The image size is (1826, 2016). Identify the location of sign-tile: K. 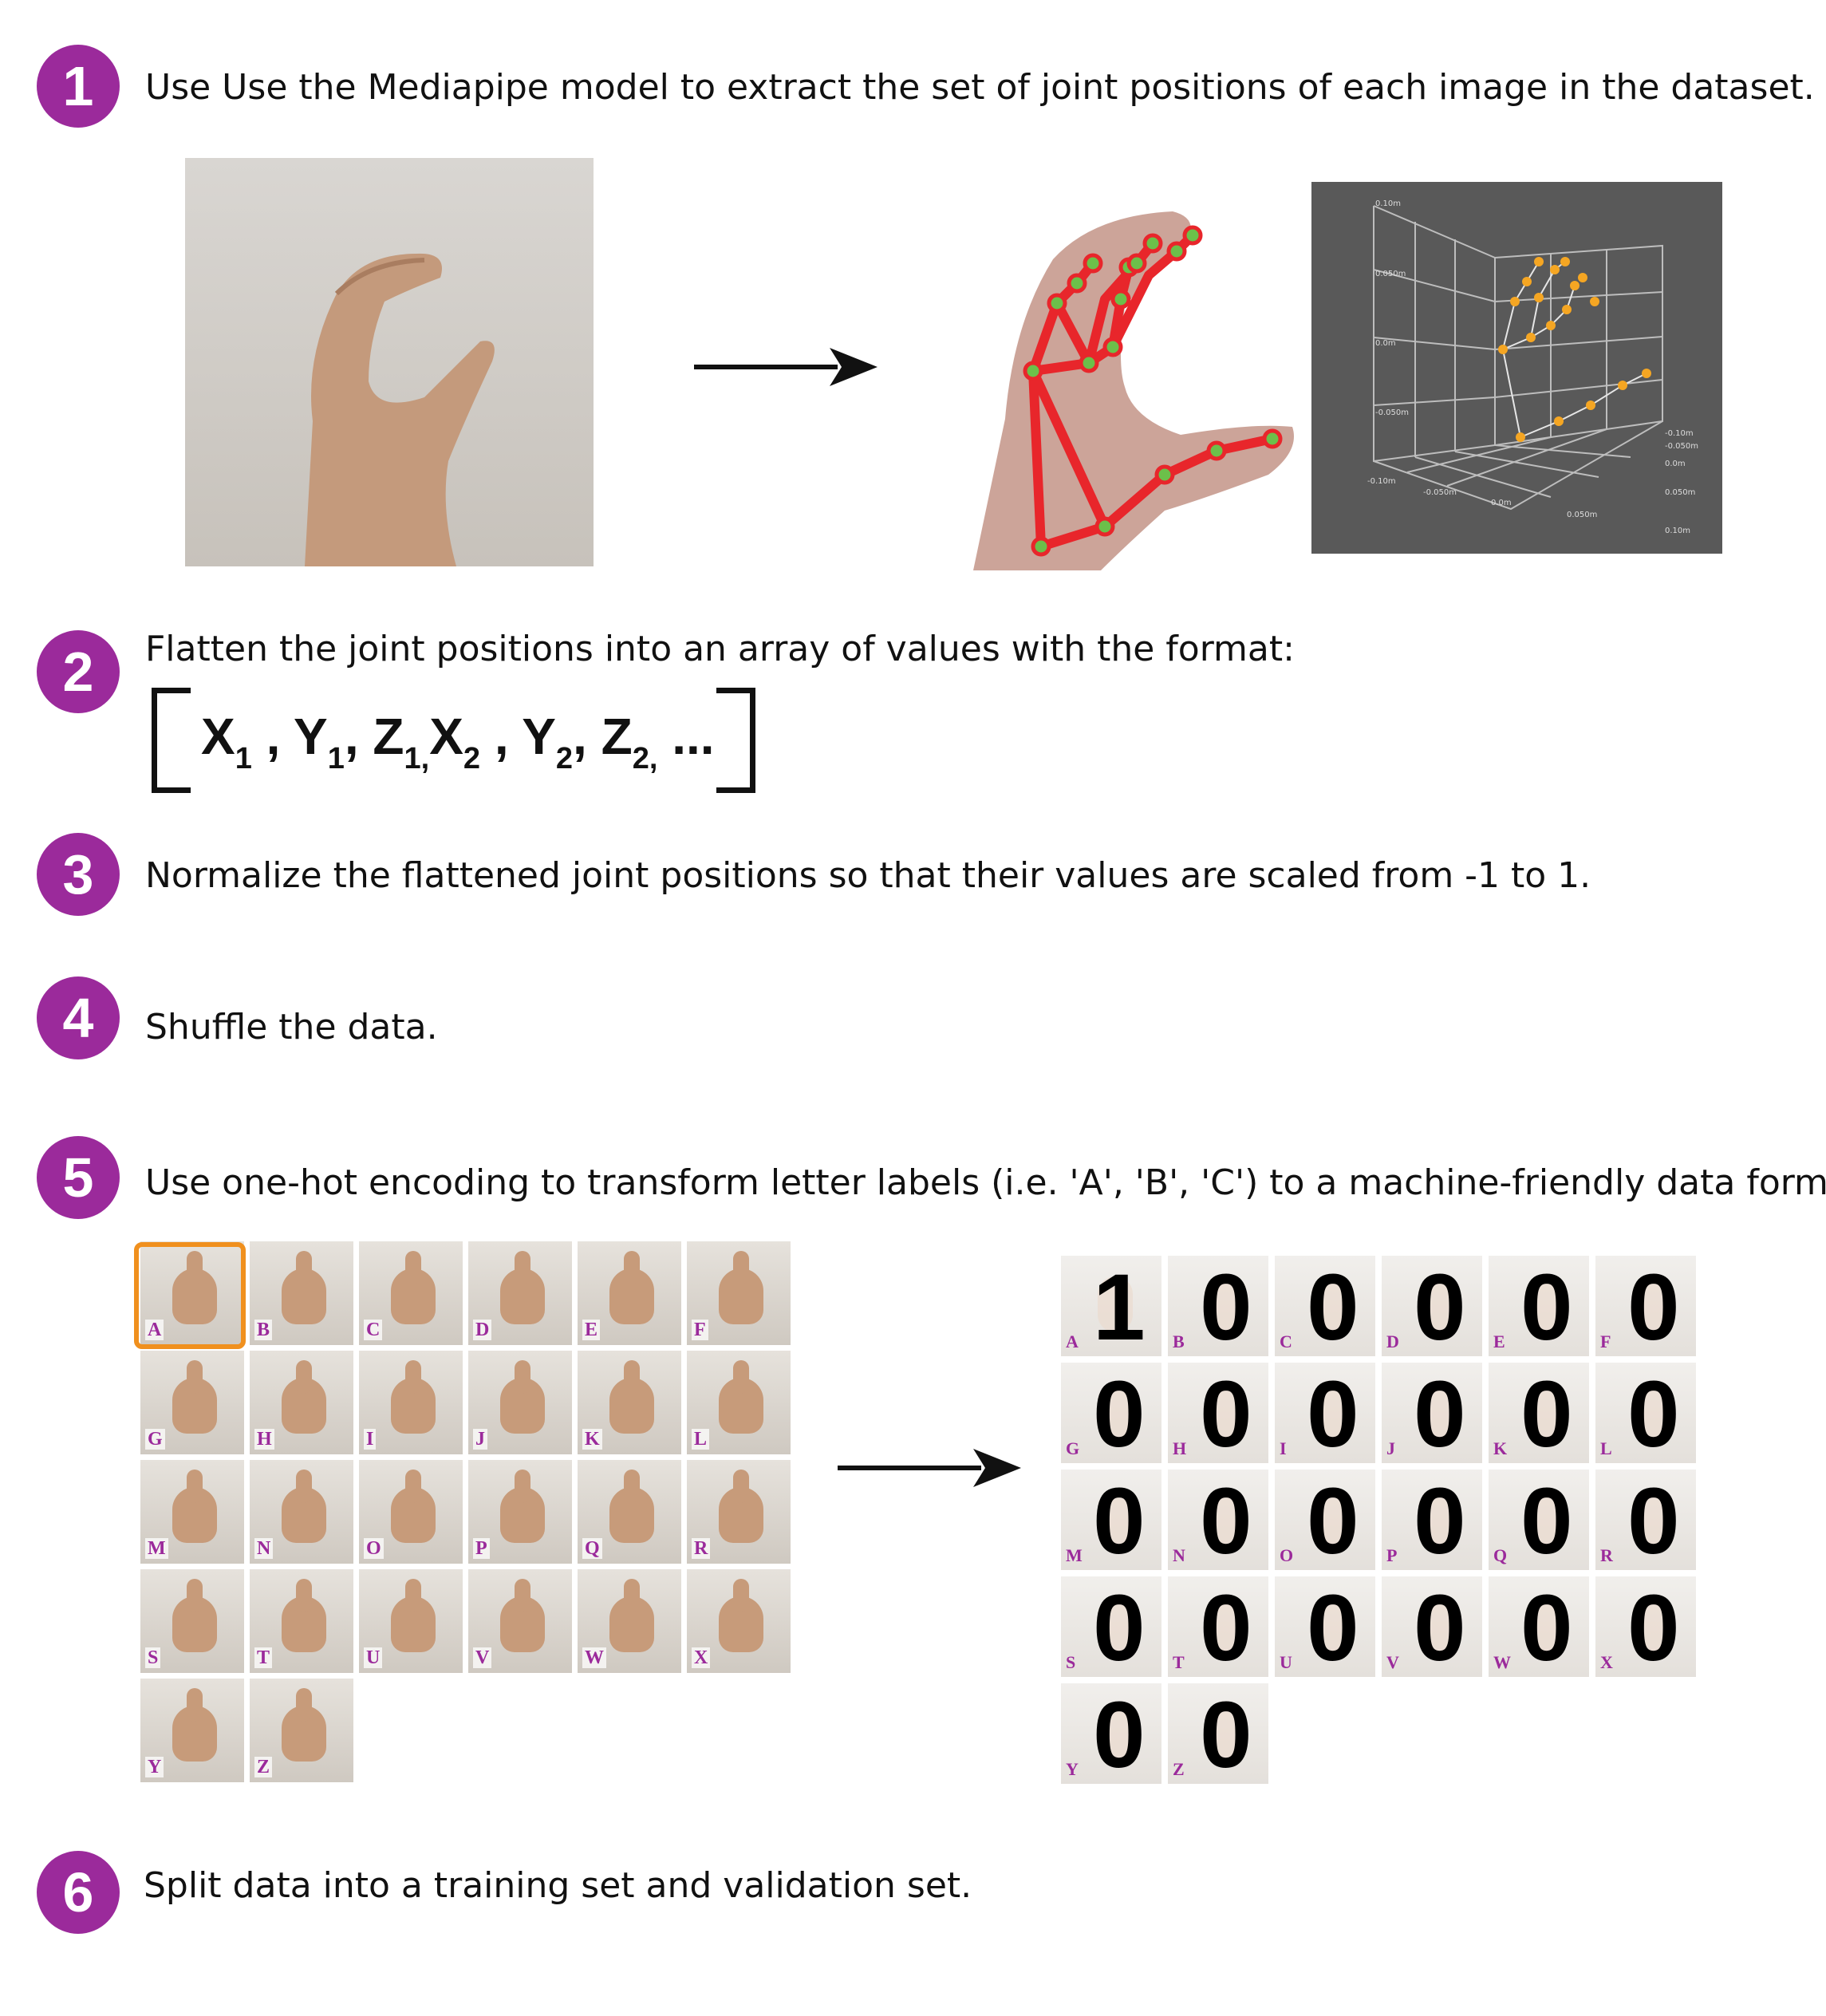
(629, 1403).